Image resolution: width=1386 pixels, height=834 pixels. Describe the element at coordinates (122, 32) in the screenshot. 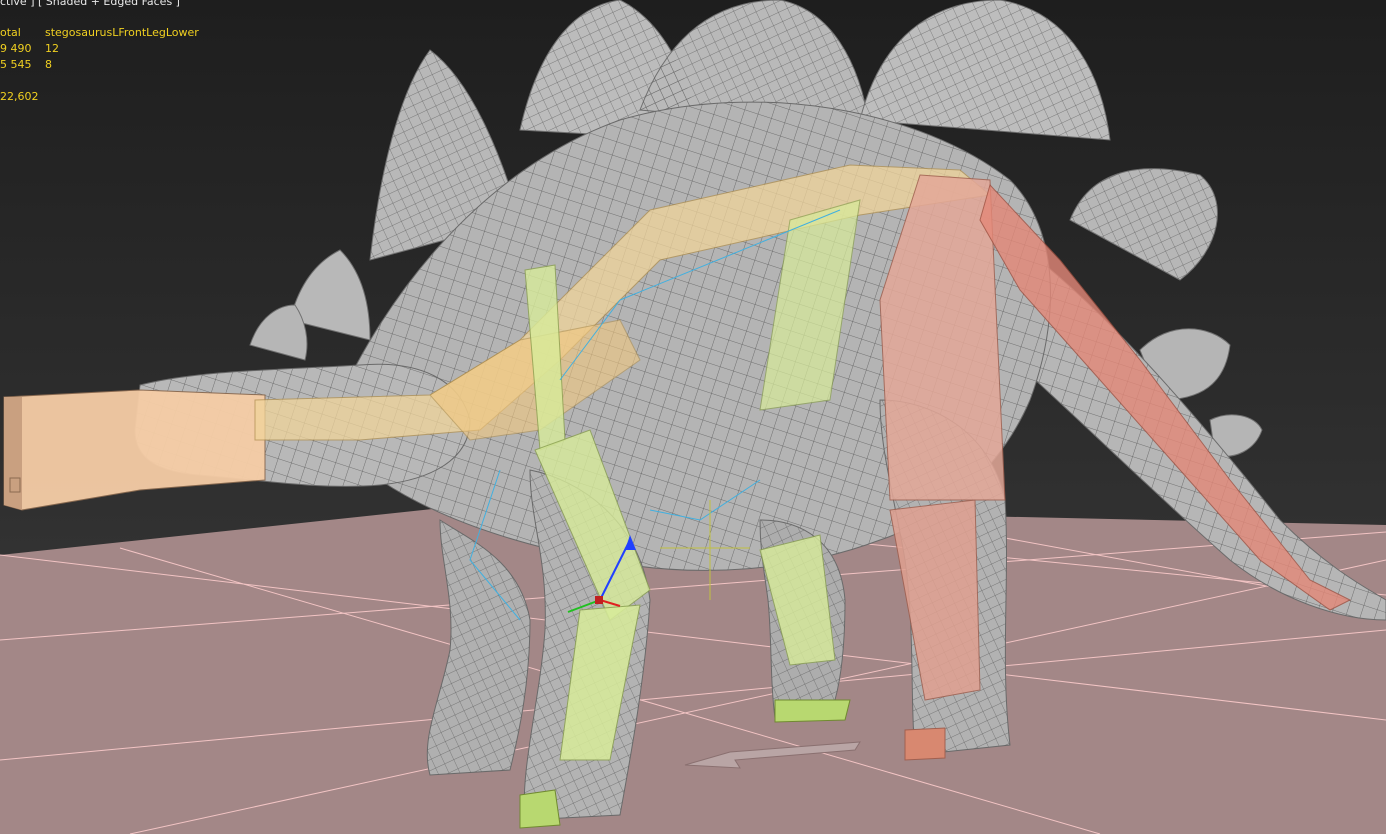

I see `stats-selected-header: stegosaurusLFrontLegLower` at that location.